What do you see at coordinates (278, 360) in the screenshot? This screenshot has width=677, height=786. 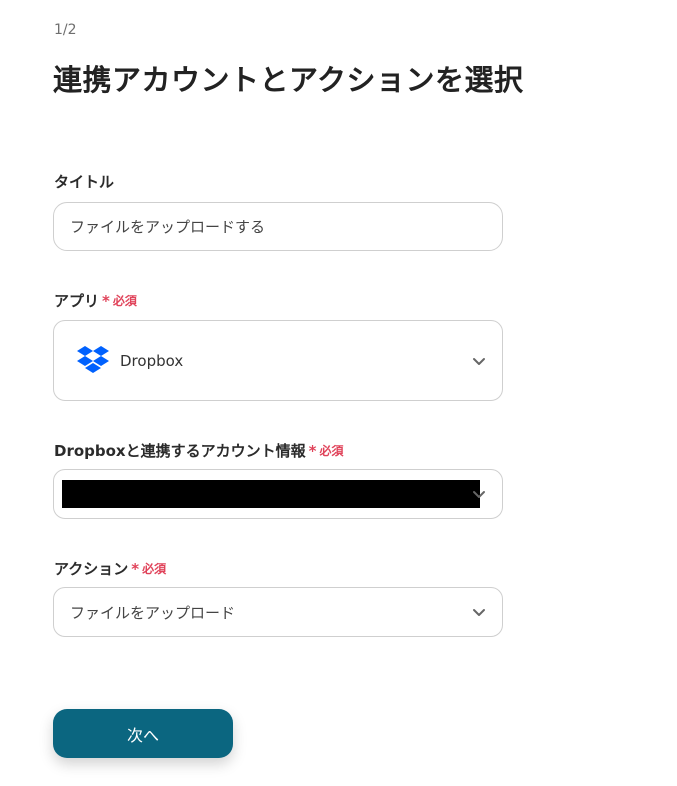 I see `app-select: Dropbox` at bounding box center [278, 360].